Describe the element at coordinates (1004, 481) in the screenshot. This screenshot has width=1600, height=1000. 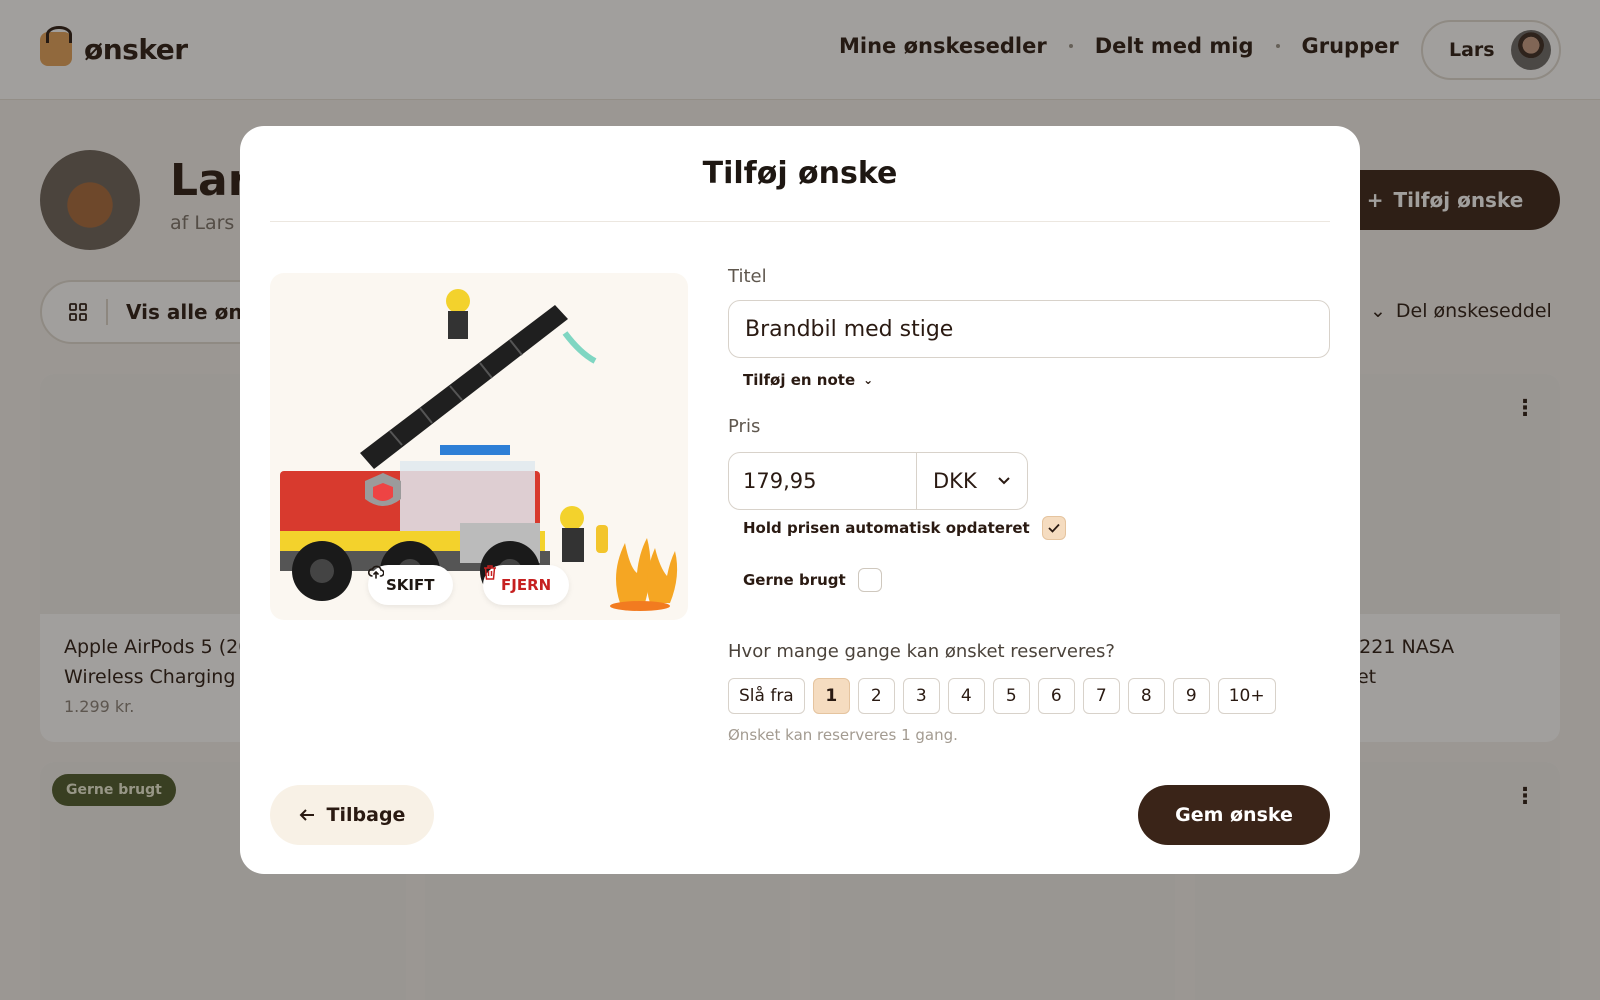
I see `chevron-down-icon` at that location.